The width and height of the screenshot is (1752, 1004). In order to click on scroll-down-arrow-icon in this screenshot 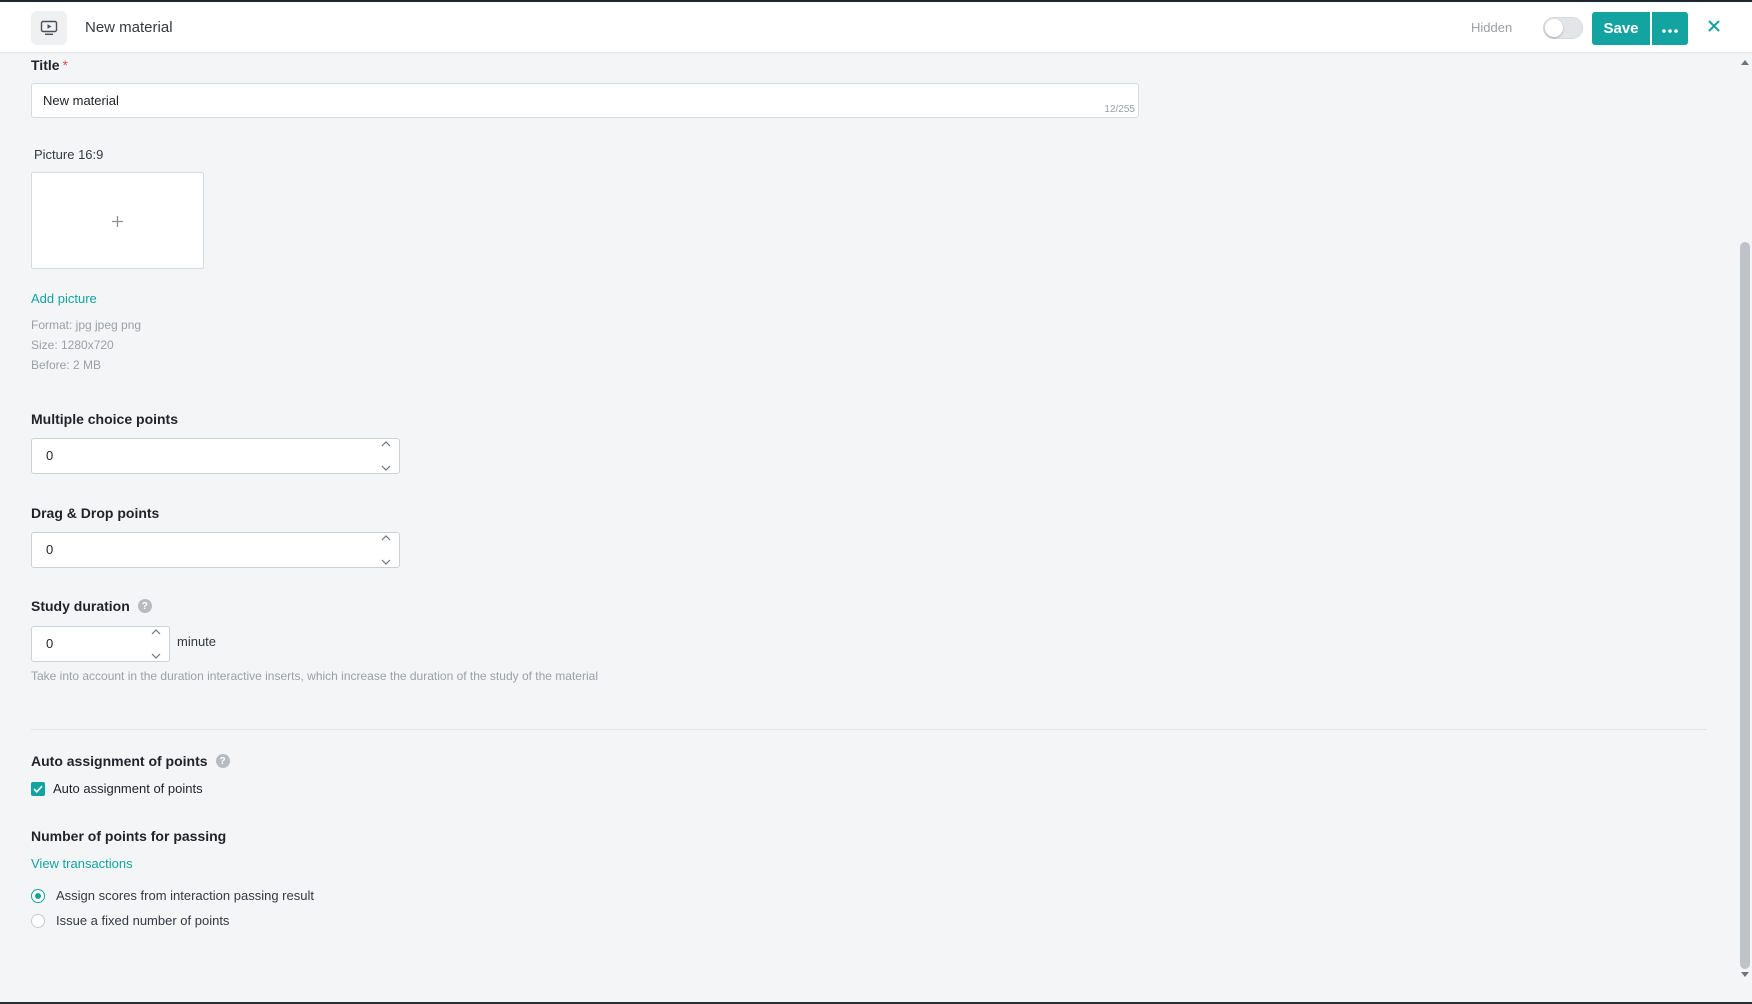, I will do `click(1745, 974)`.